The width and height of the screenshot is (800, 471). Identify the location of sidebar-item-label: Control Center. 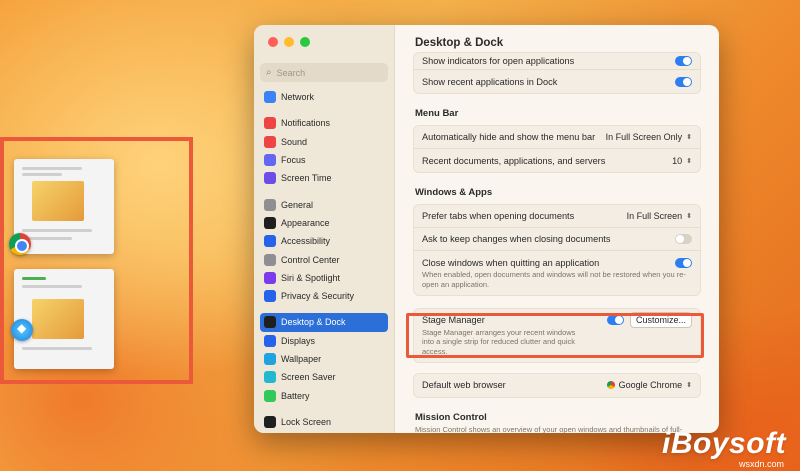
(310, 259).